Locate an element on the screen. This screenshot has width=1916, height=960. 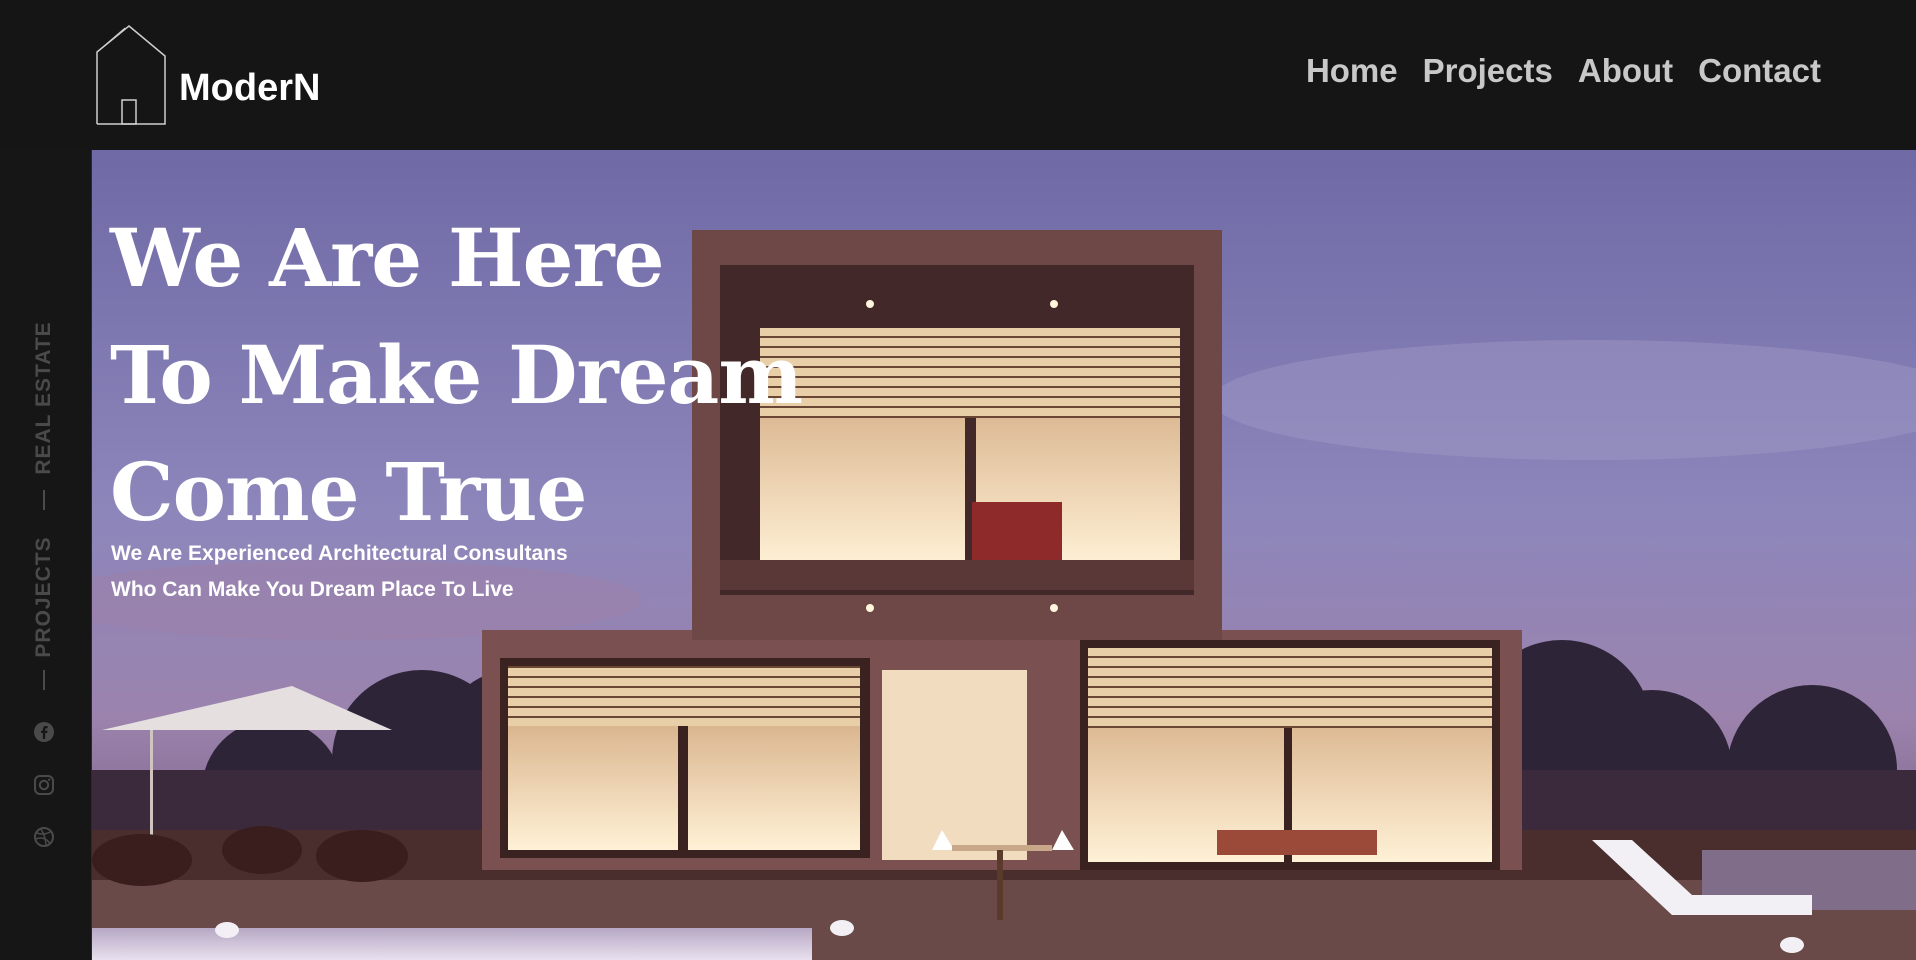
instagram-icon is located at coordinates (44, 785).